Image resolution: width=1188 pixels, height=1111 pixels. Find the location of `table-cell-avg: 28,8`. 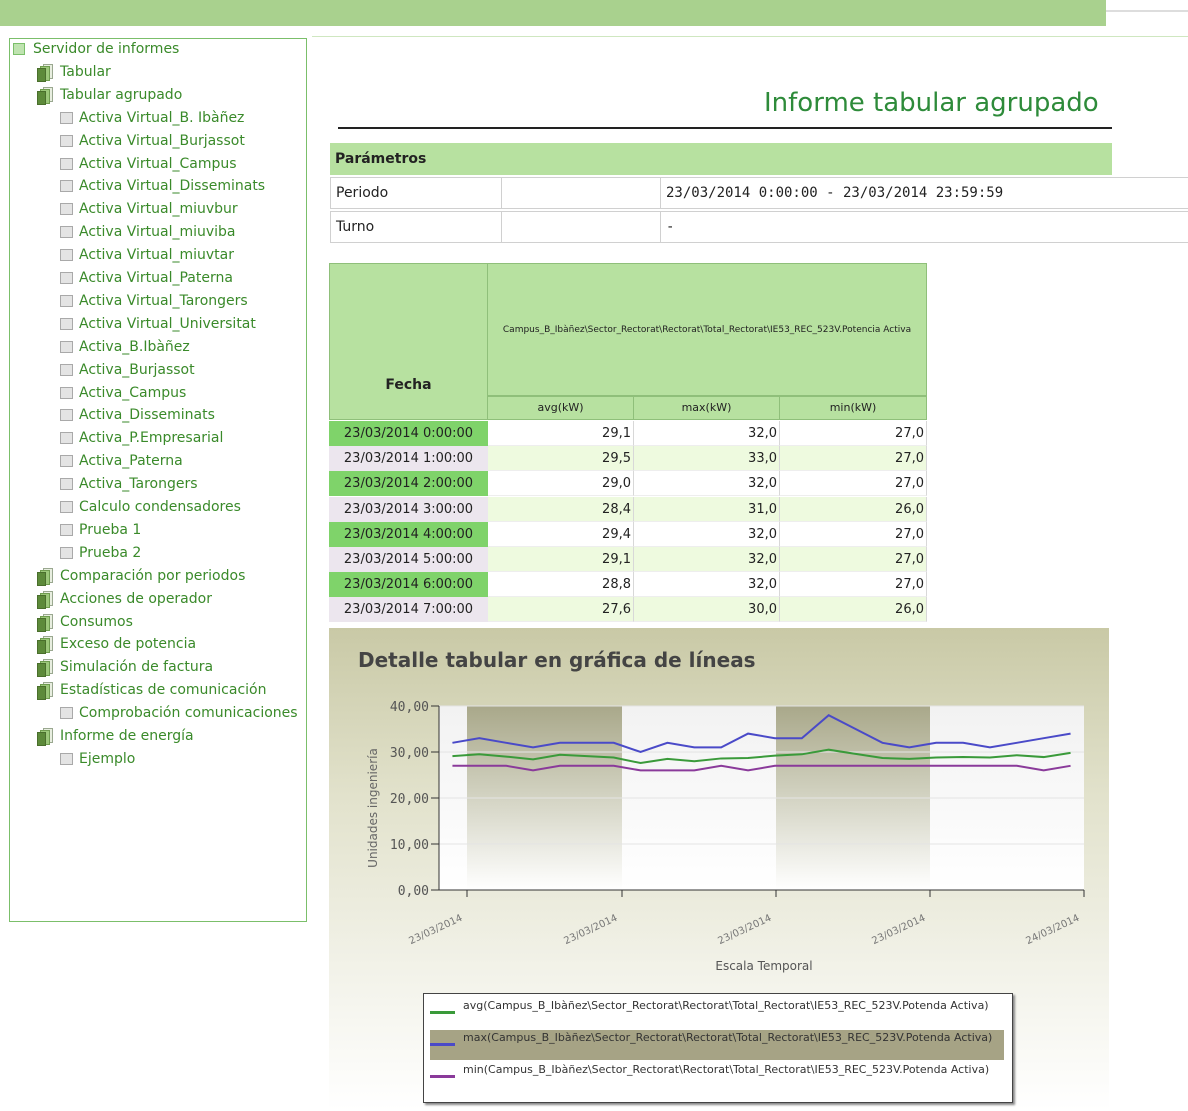

table-cell-avg: 28,8 is located at coordinates (561, 585).